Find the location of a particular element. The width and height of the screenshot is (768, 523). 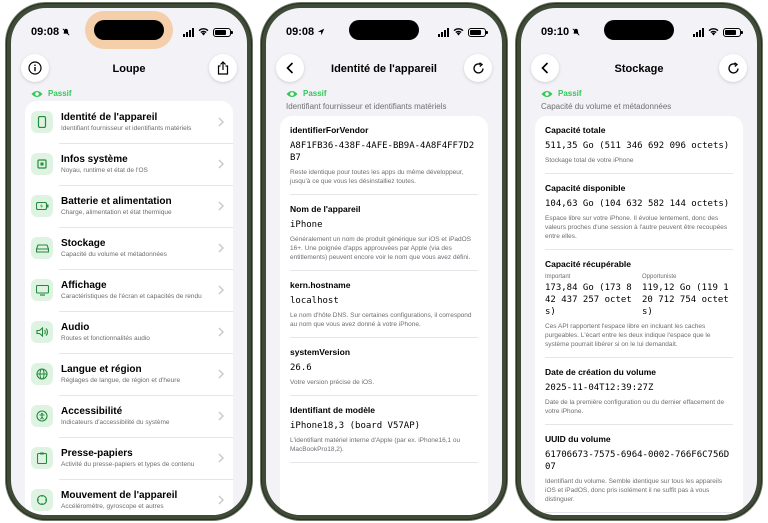

item-title: Identité de l'appareil is located at coordinates (109, 117).